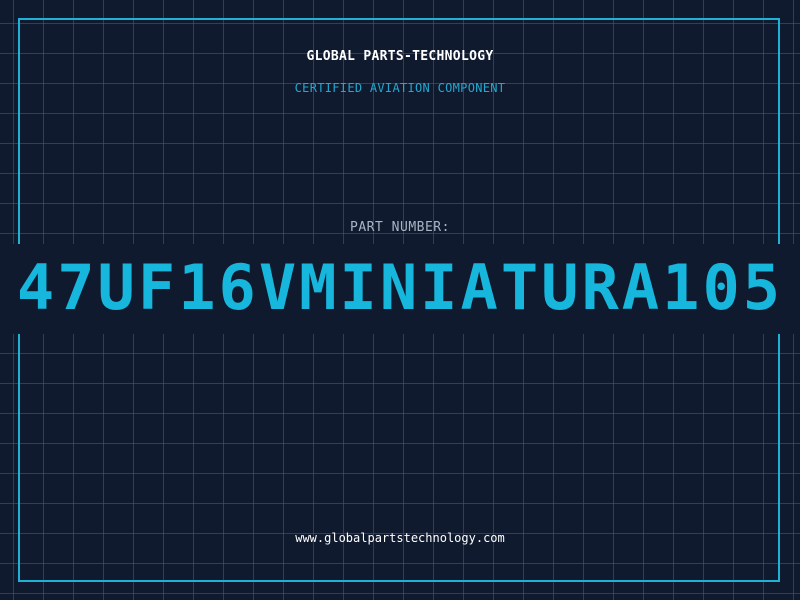 The height and width of the screenshot is (600, 800). Describe the element at coordinates (400, 88) in the screenshot. I see `certification-subtitle: CERTIFIED AVIATION COMPONENT` at that location.